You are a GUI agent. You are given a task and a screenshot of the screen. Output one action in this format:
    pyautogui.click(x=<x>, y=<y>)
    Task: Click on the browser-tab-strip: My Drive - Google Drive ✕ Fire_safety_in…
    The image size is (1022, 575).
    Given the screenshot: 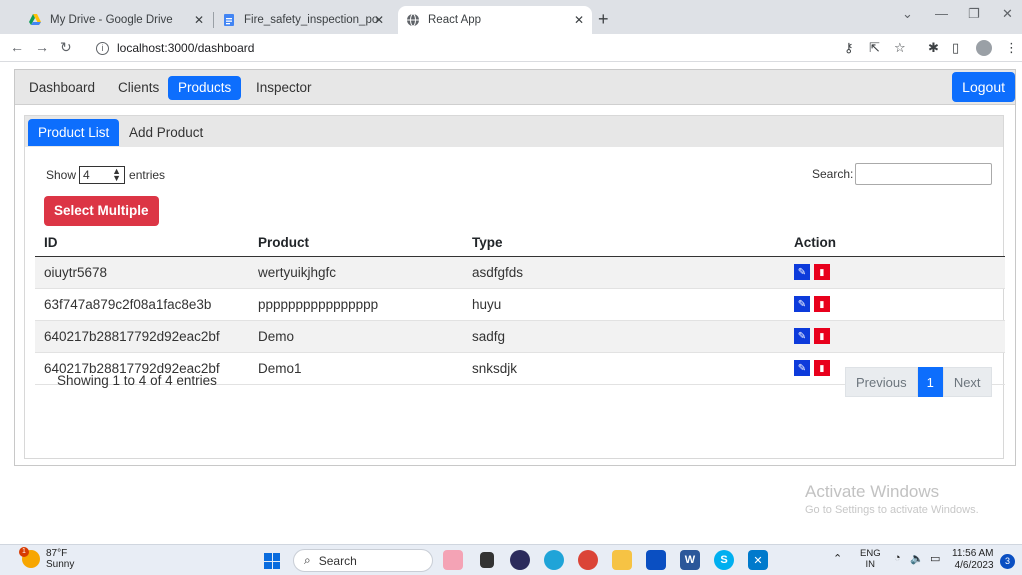 What is the action you would take?
    pyautogui.click(x=511, y=17)
    